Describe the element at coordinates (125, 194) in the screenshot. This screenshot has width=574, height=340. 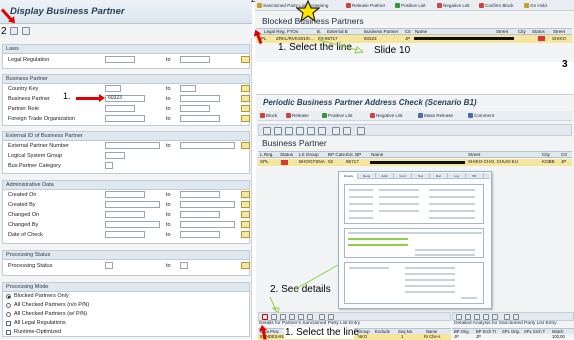
I see `created-on-from` at that location.